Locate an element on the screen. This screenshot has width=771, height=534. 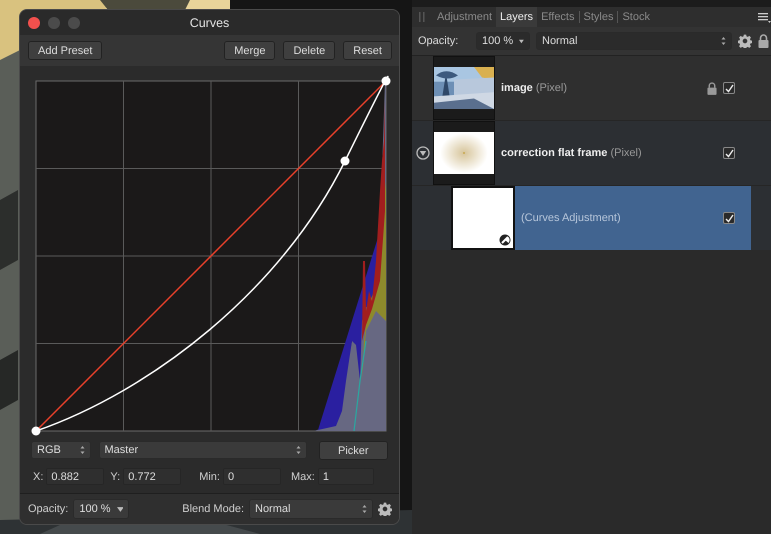
caret-icon is located at coordinates (521, 41).